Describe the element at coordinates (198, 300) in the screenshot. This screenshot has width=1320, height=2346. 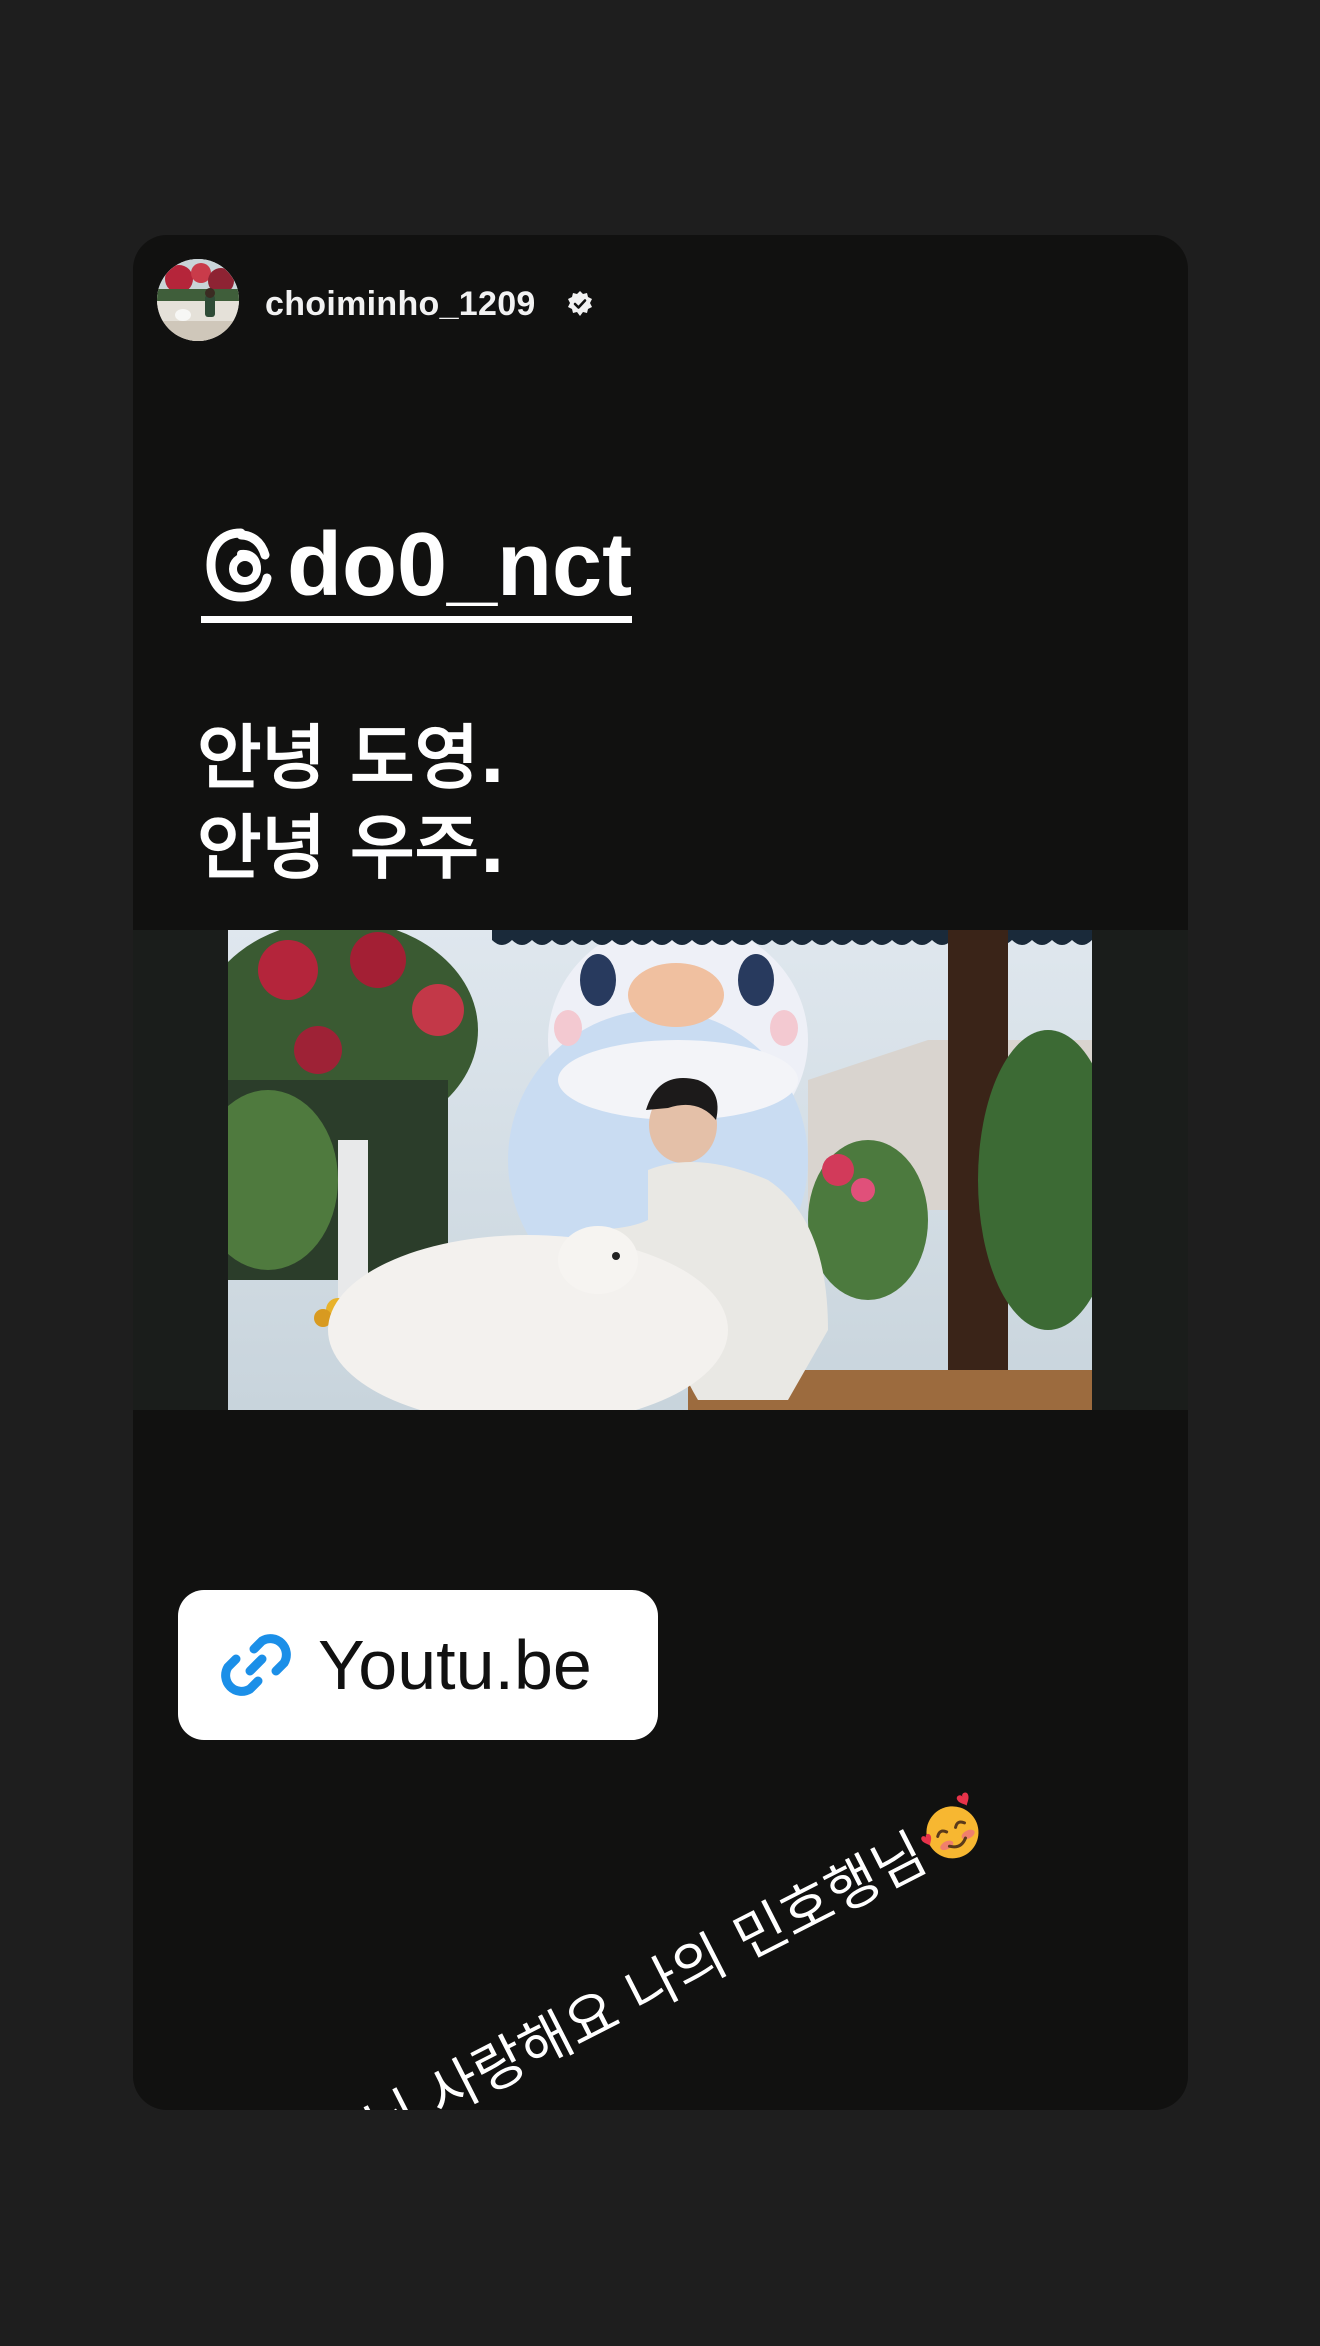
I see `avatar` at that location.